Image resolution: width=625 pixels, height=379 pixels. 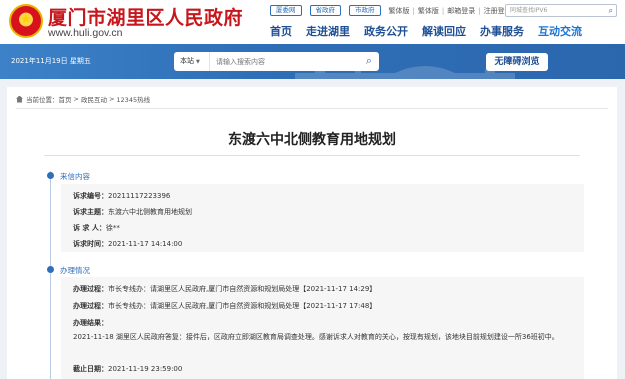 I want to click on field-label: 诉求编号：, so click(x=90, y=196).